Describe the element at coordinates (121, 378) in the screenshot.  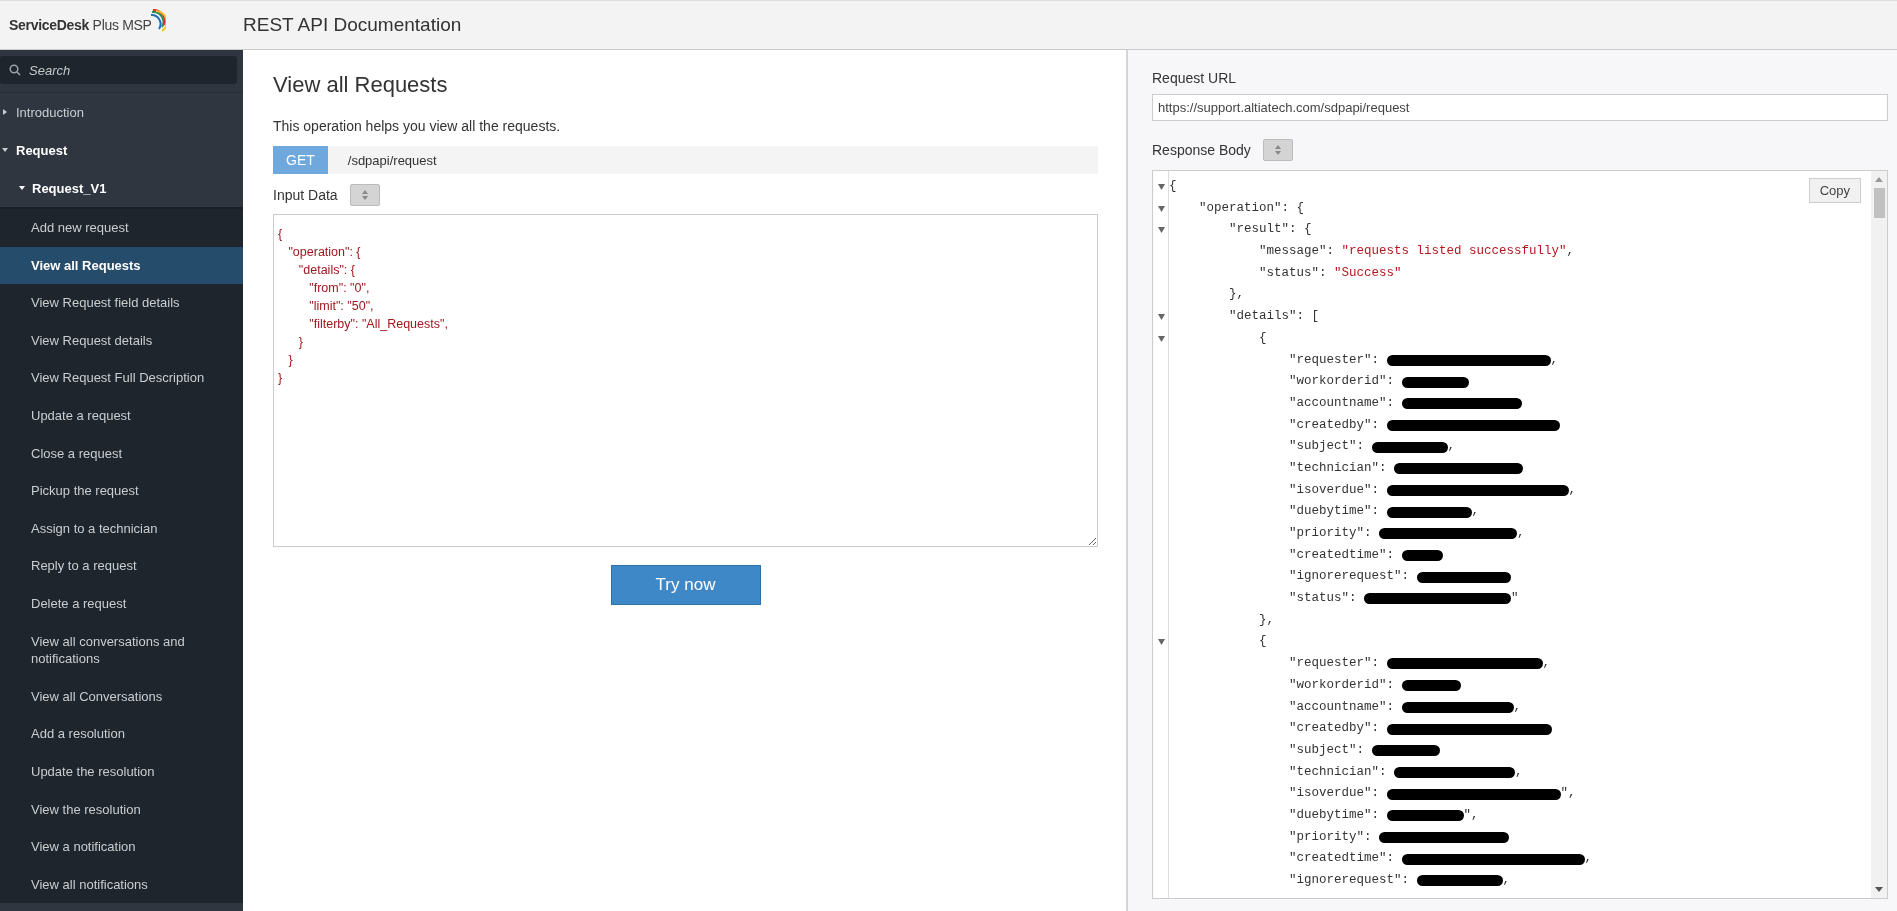
I see `sidebar-item: View Request Full Description` at that location.